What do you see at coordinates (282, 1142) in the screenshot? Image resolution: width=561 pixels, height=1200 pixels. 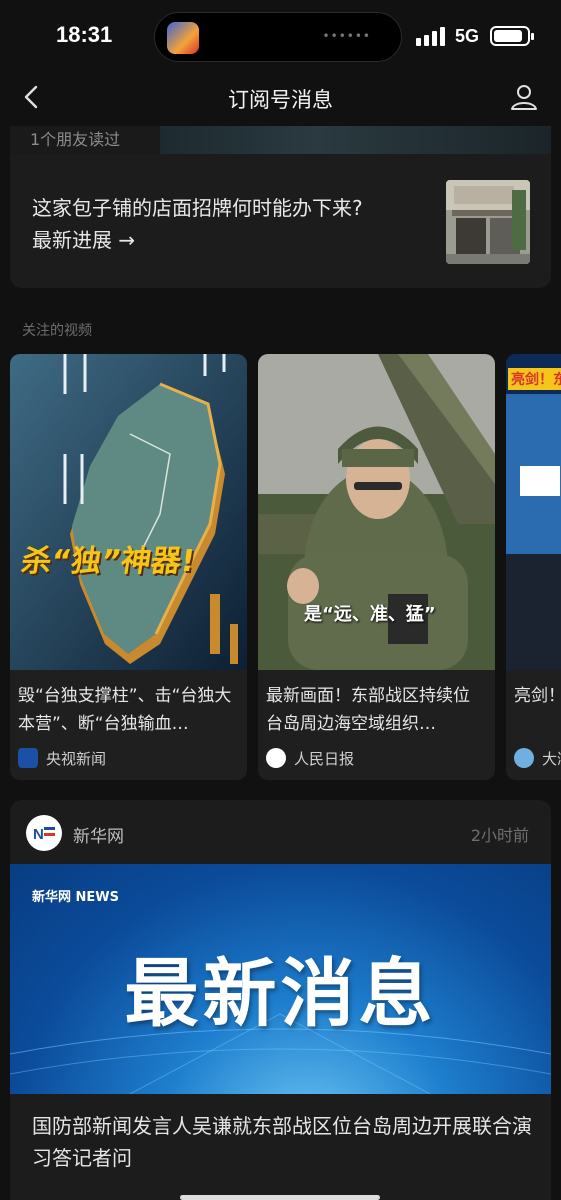 I see `article-title: 国防部新闻发言人吴谦就东部战区位台岛周边开展联合演习答记者问` at bounding box center [282, 1142].